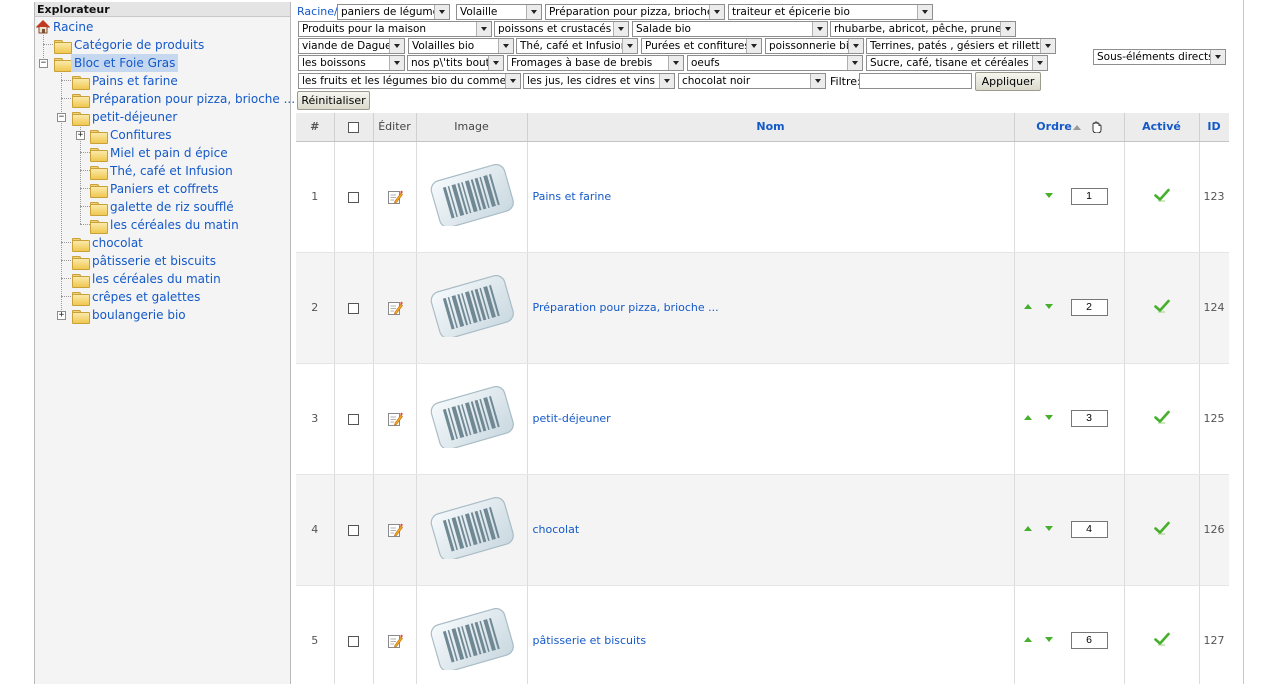  Describe the element at coordinates (915, 81) in the screenshot. I see `filter-input` at that location.